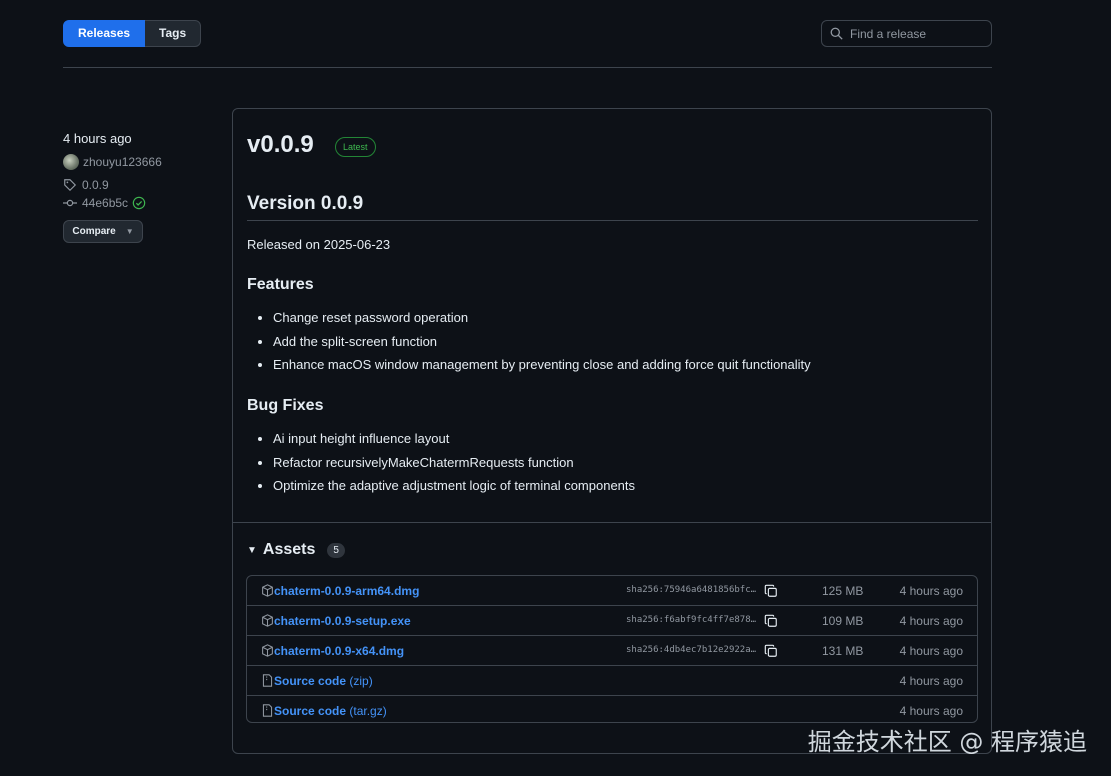 This screenshot has width=1111, height=776. I want to click on list-item: Ai input height influence layout, so click(454, 441).